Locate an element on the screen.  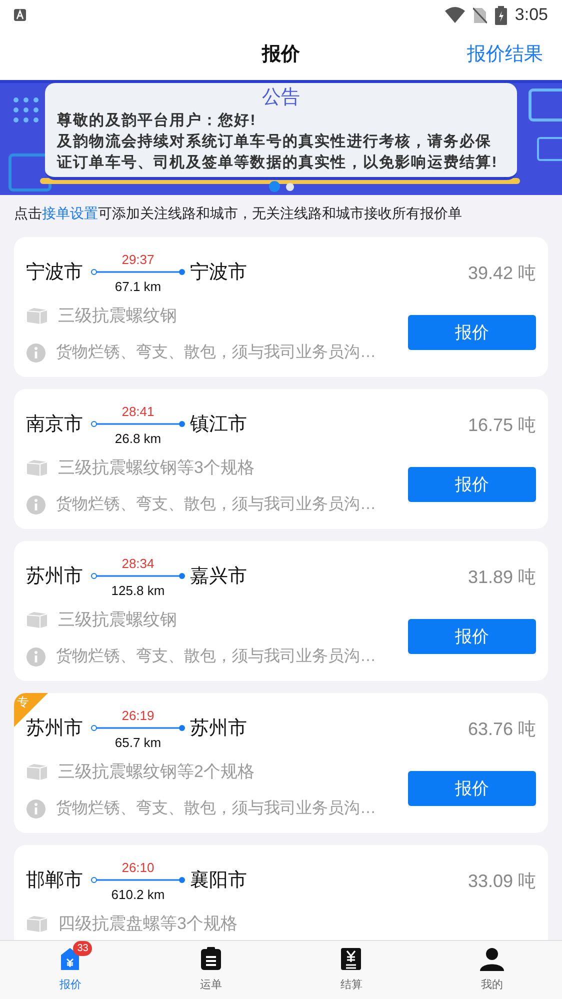
weight-text: 63.76 吨 is located at coordinates (502, 729).